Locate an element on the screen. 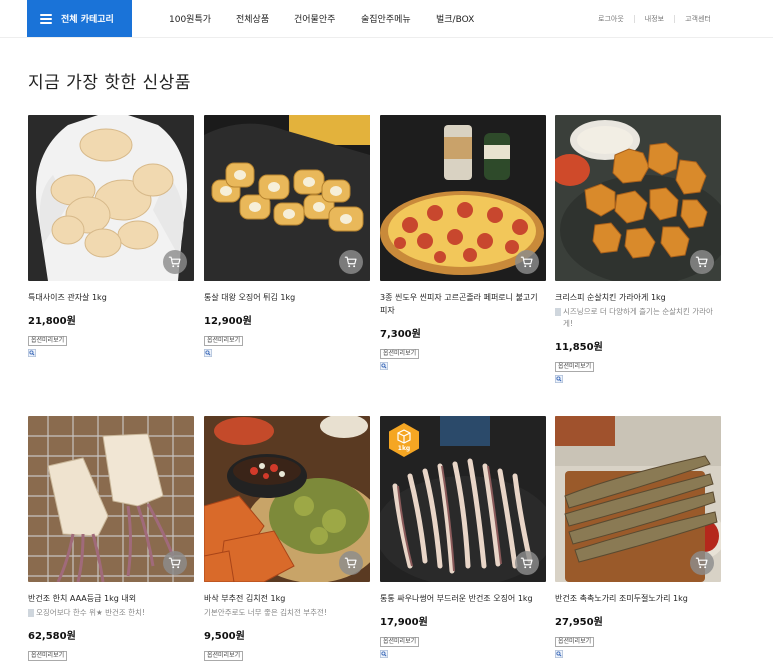 This screenshot has height=664, width=773. product-price: 62,580원 is located at coordinates (52, 636).